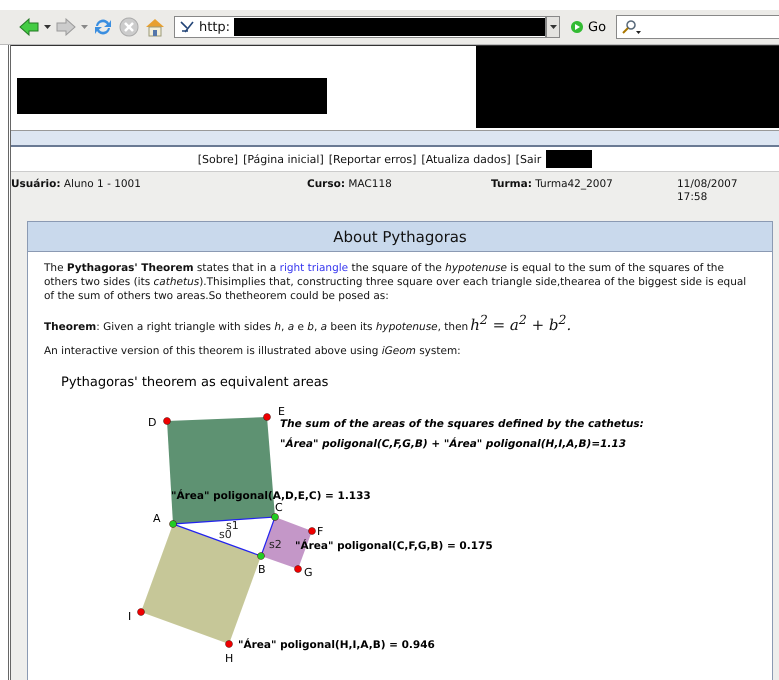  Describe the element at coordinates (584, 199) in the screenshot. I see `info-field: Turma: Turma42_2007` at that location.